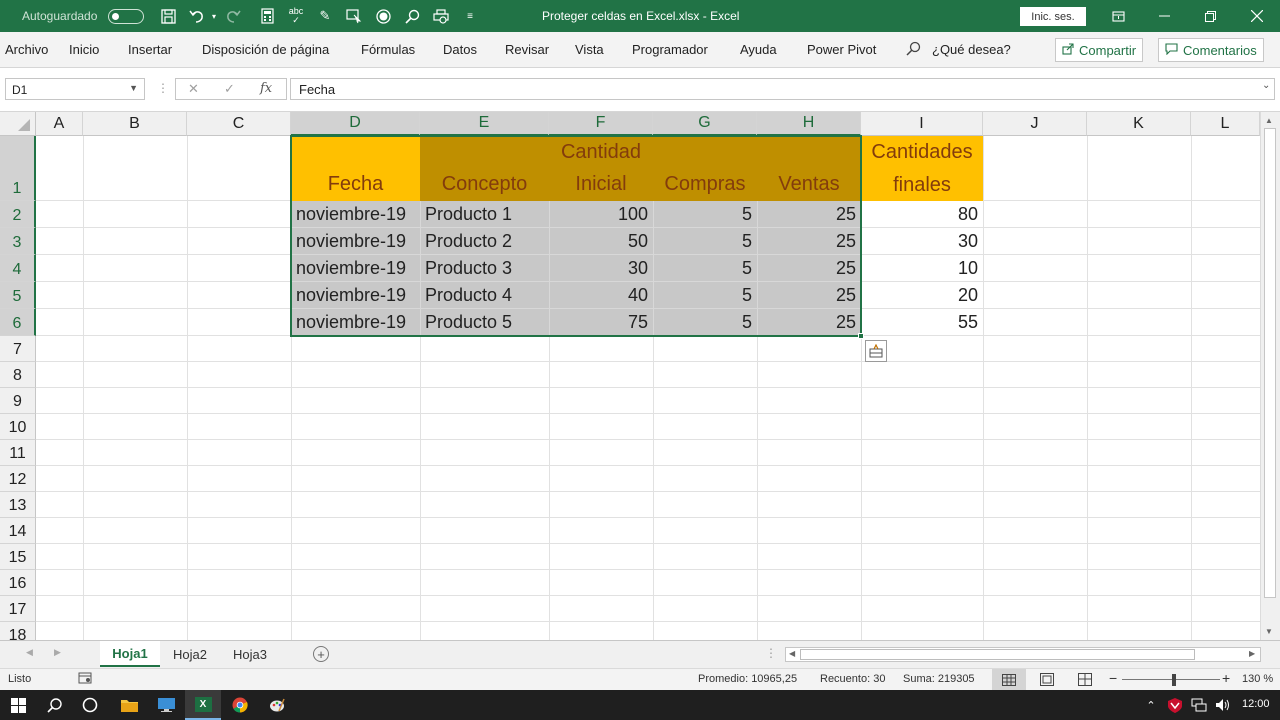  What do you see at coordinates (484, 124) in the screenshot?
I see `col-header-e: E` at bounding box center [484, 124].